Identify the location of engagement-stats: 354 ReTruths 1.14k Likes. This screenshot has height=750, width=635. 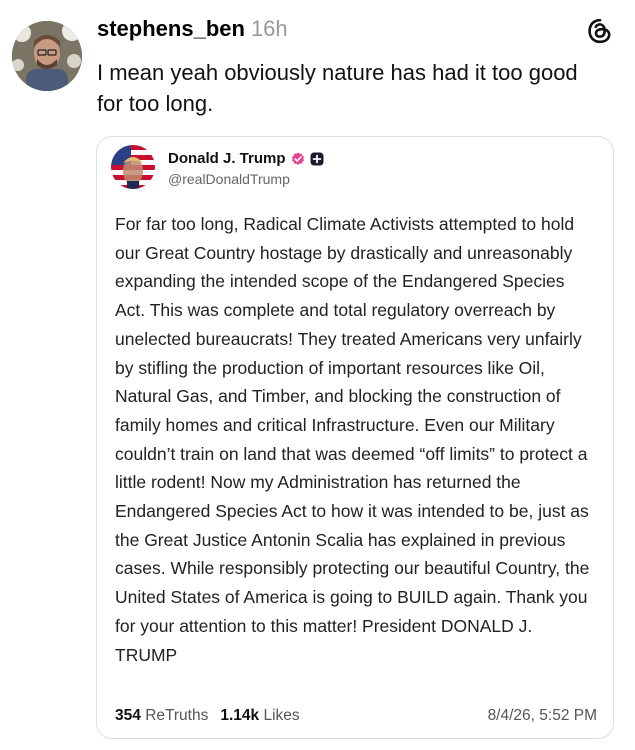
(207, 716).